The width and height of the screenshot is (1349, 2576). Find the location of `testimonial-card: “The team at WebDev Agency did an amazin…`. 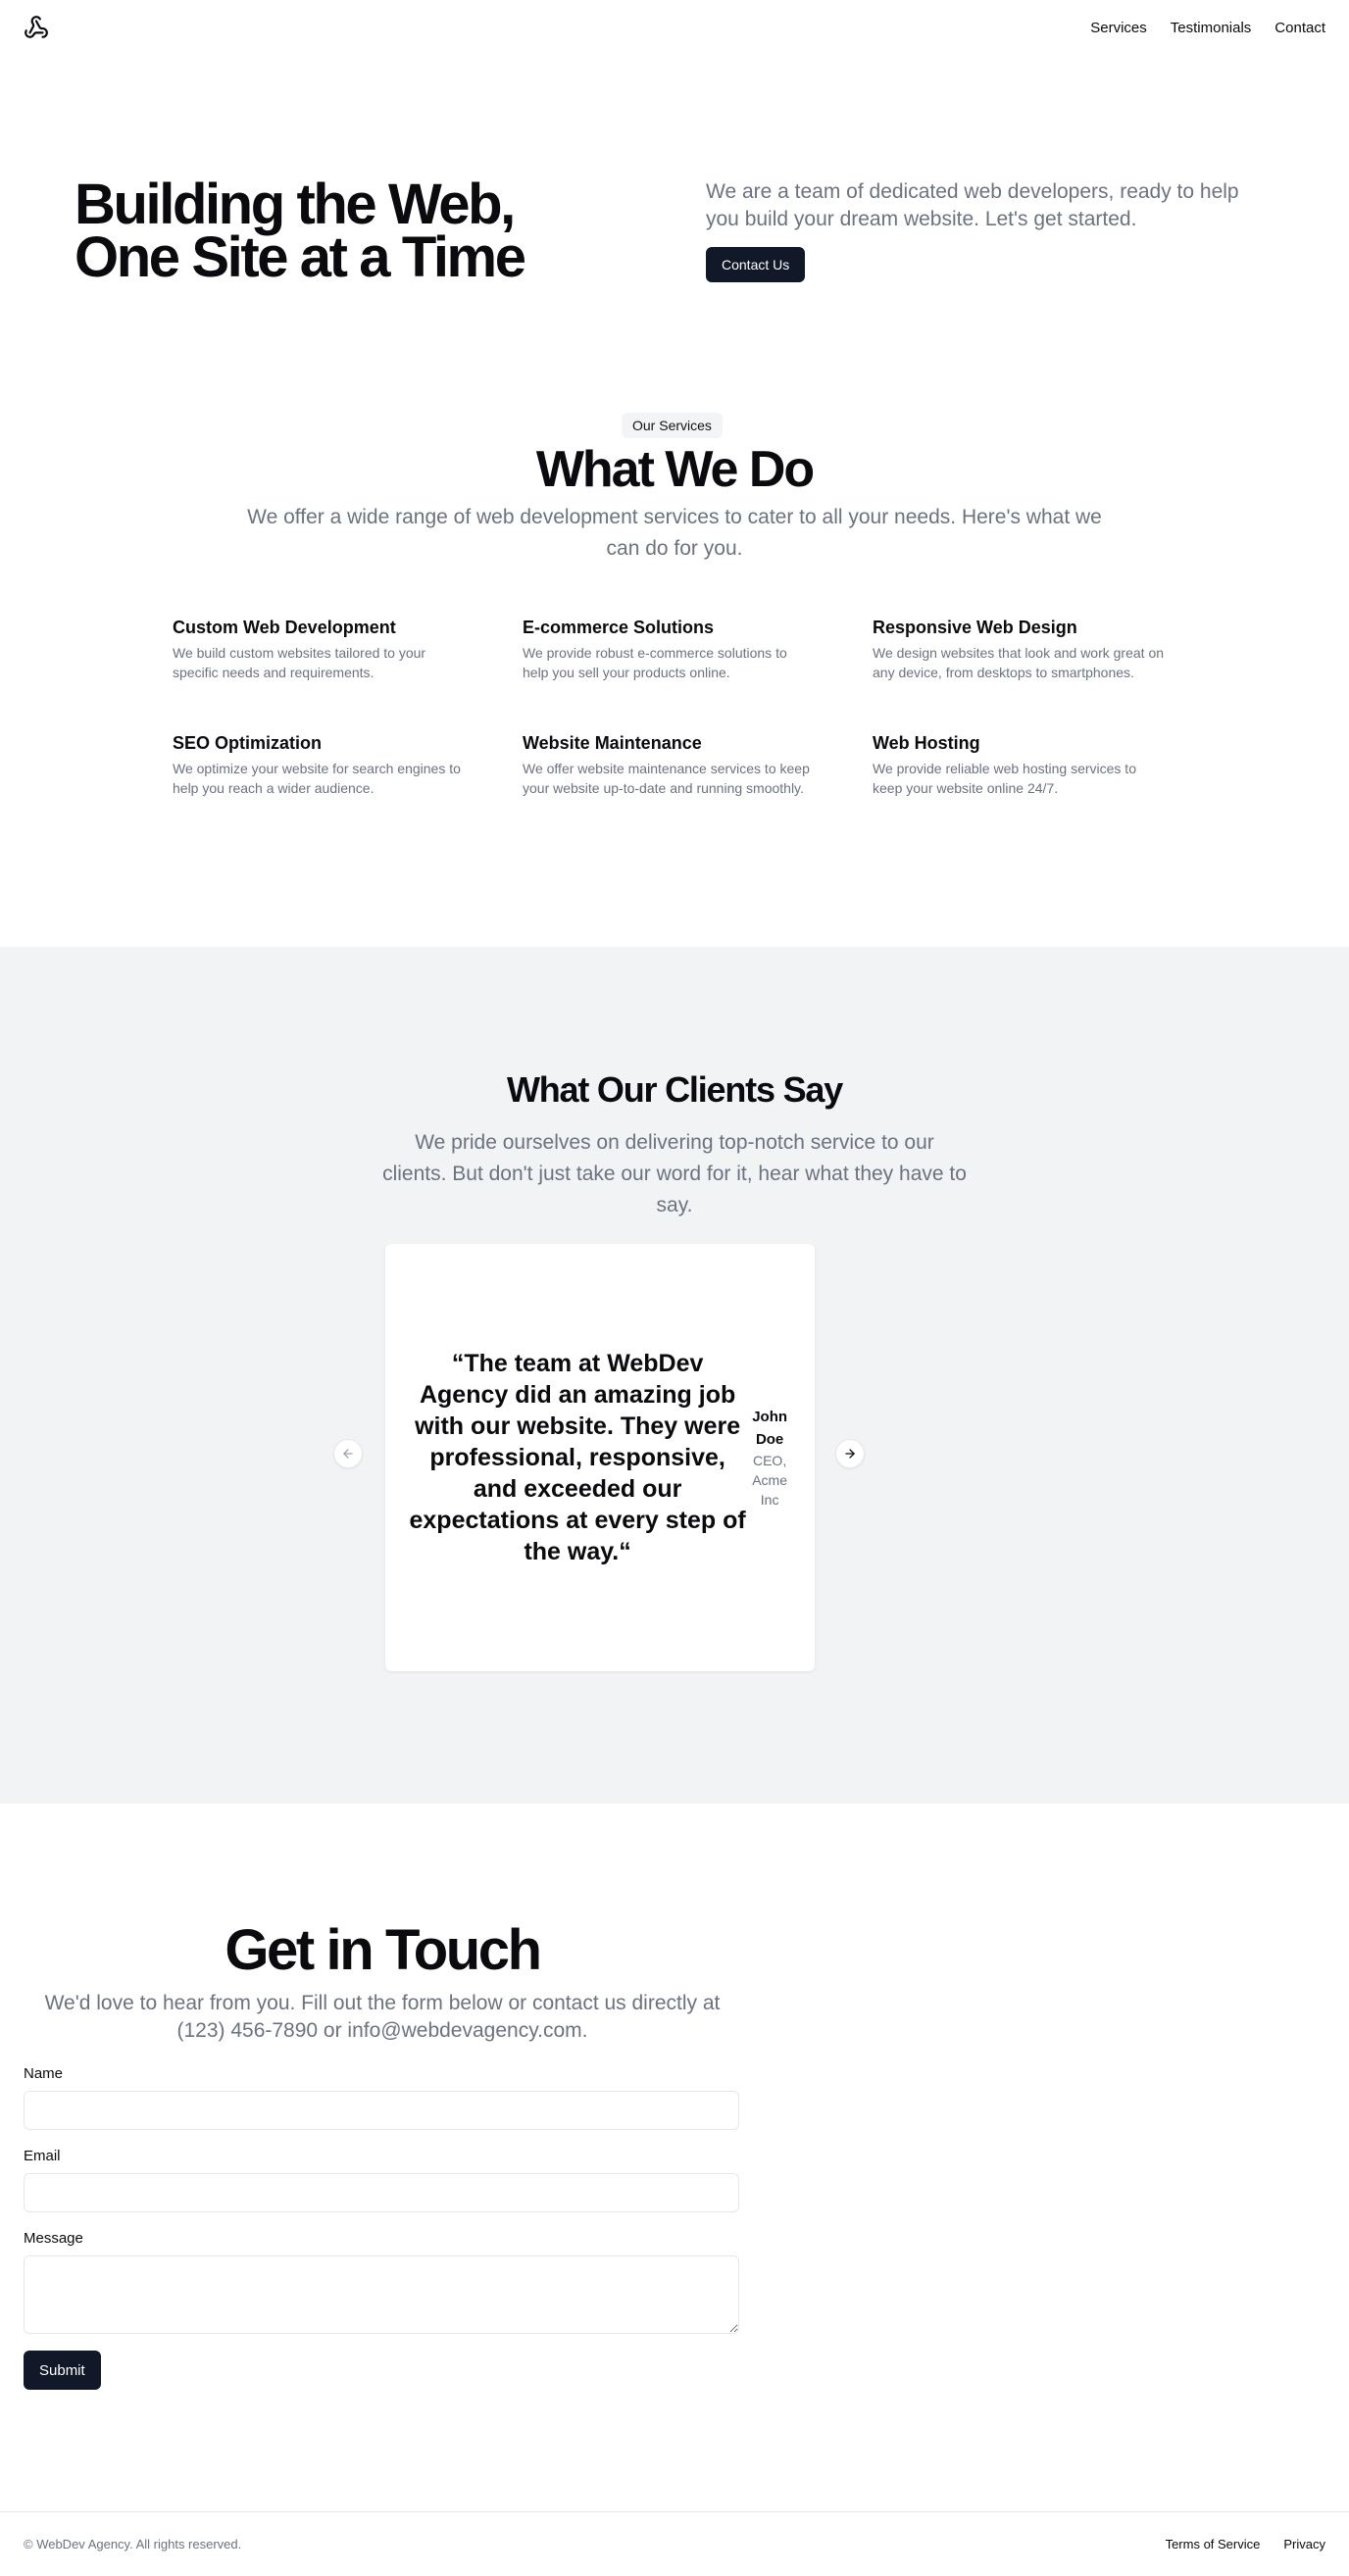

testimonial-card: “The team at WebDev Agency did an amazin… is located at coordinates (600, 1457).